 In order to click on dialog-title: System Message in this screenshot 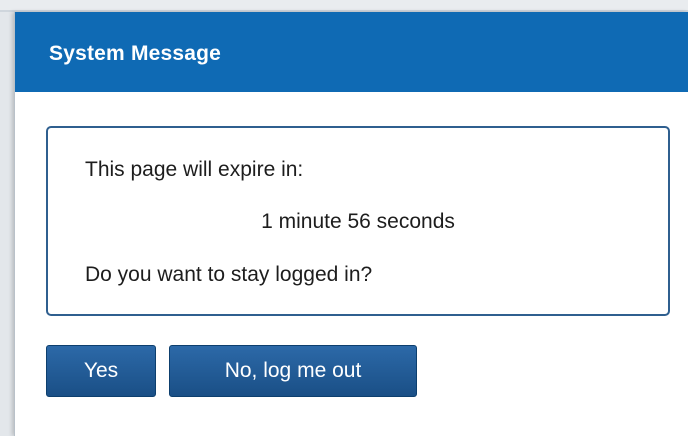, I will do `click(135, 53)`.